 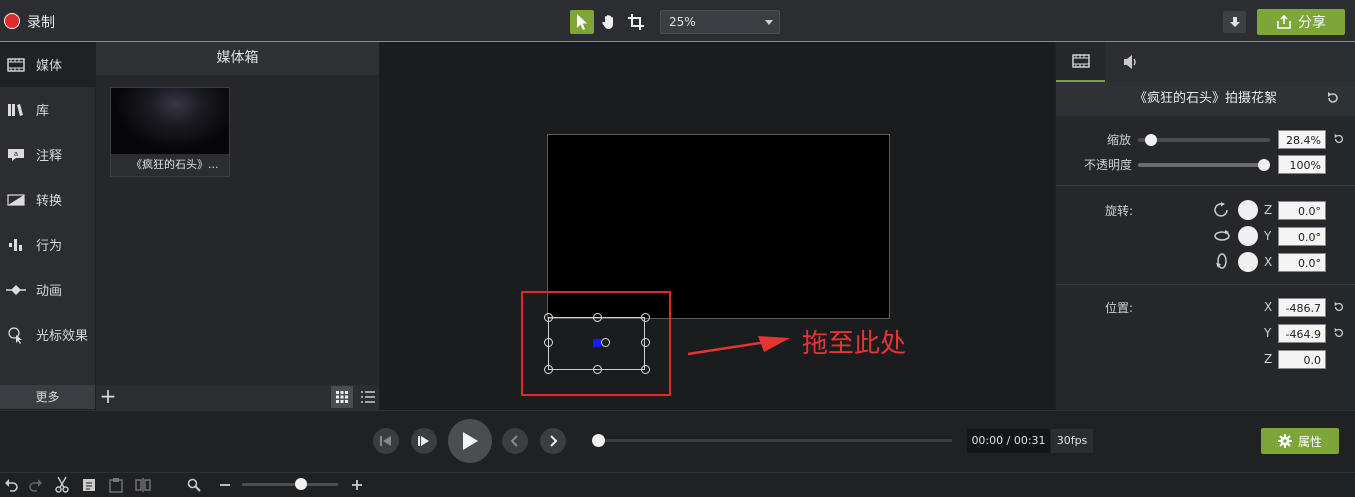 I want to click on share-label: 分享, so click(x=1312, y=23).